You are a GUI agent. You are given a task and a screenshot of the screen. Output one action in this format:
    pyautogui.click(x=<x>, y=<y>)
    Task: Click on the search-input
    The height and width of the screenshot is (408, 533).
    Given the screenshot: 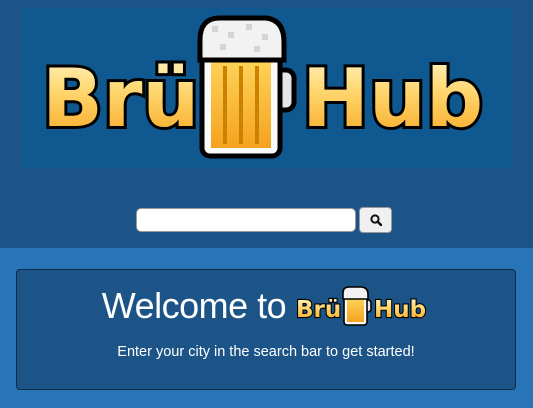 What is the action you would take?
    pyautogui.click(x=246, y=220)
    